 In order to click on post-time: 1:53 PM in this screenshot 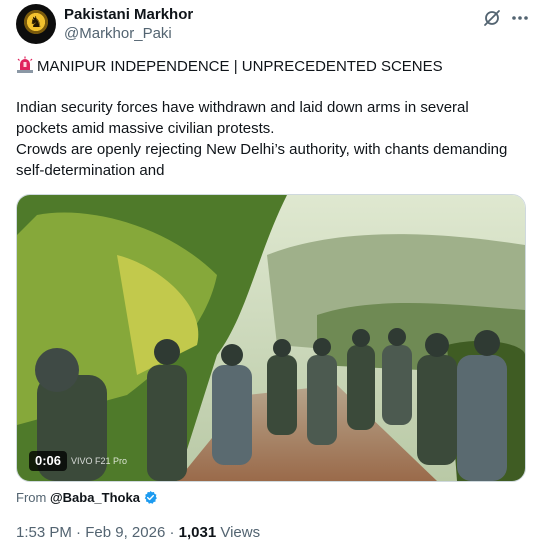, I will do `click(44, 532)`.